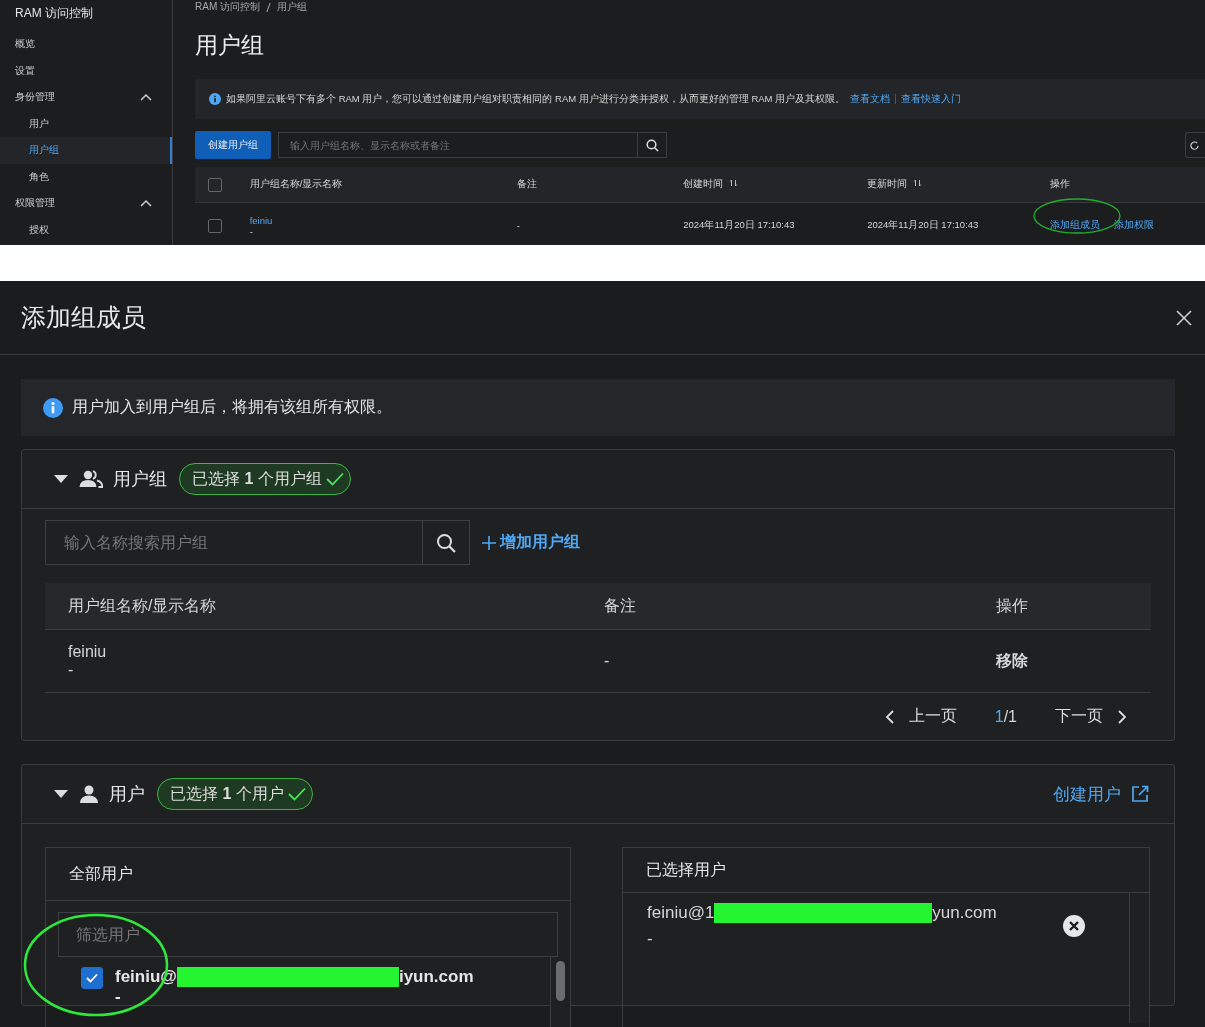 The image size is (1205, 1027). What do you see at coordinates (1101, 794) in the screenshot?
I see `create-user-link: 创建用户` at bounding box center [1101, 794].